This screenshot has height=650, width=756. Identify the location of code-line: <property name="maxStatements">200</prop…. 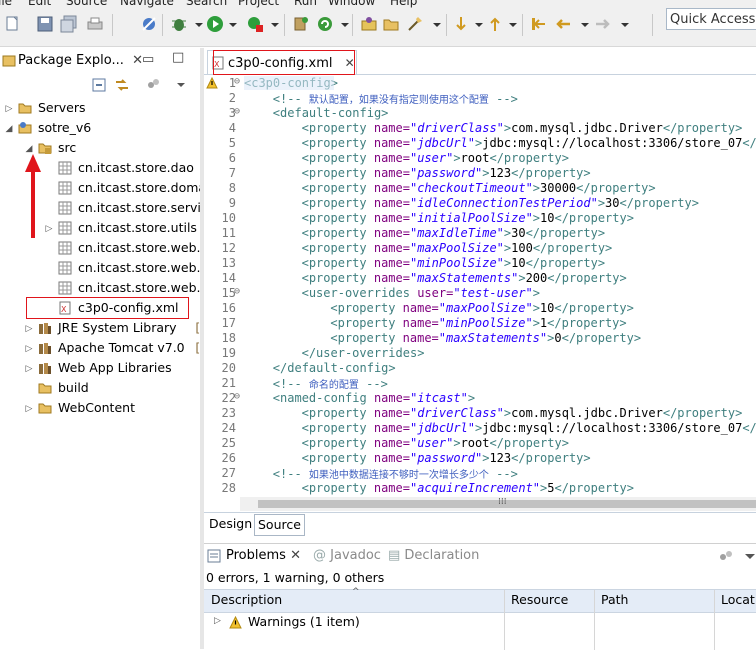
(464, 278).